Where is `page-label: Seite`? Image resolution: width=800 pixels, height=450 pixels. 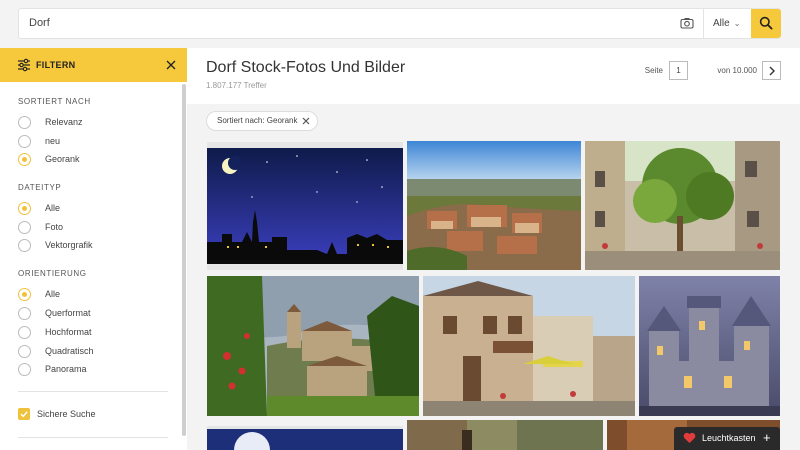 page-label: Seite is located at coordinates (653, 70).